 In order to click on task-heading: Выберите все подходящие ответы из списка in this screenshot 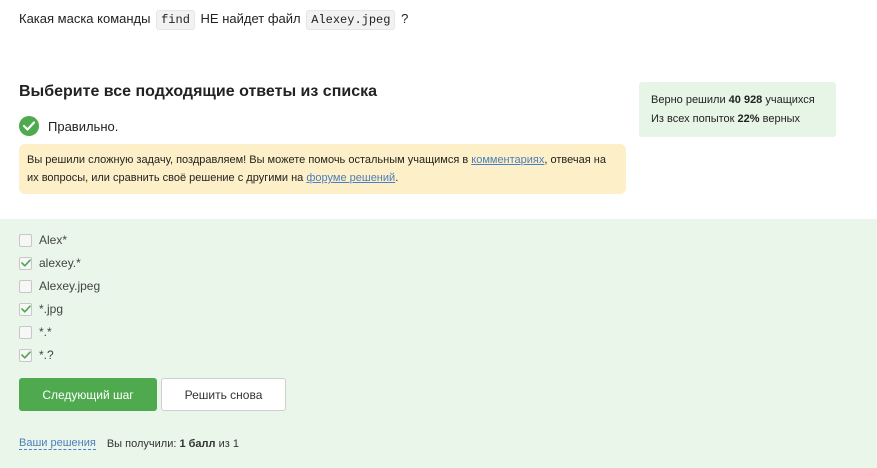, I will do `click(198, 91)`.